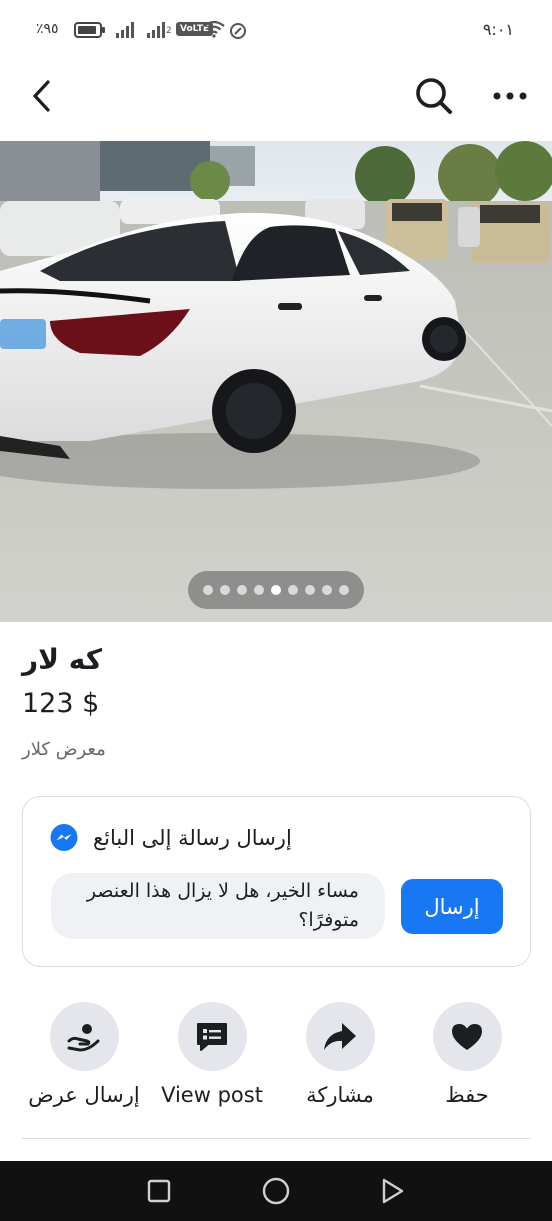  I want to click on share-label: مشاركة, so click(340, 1095).